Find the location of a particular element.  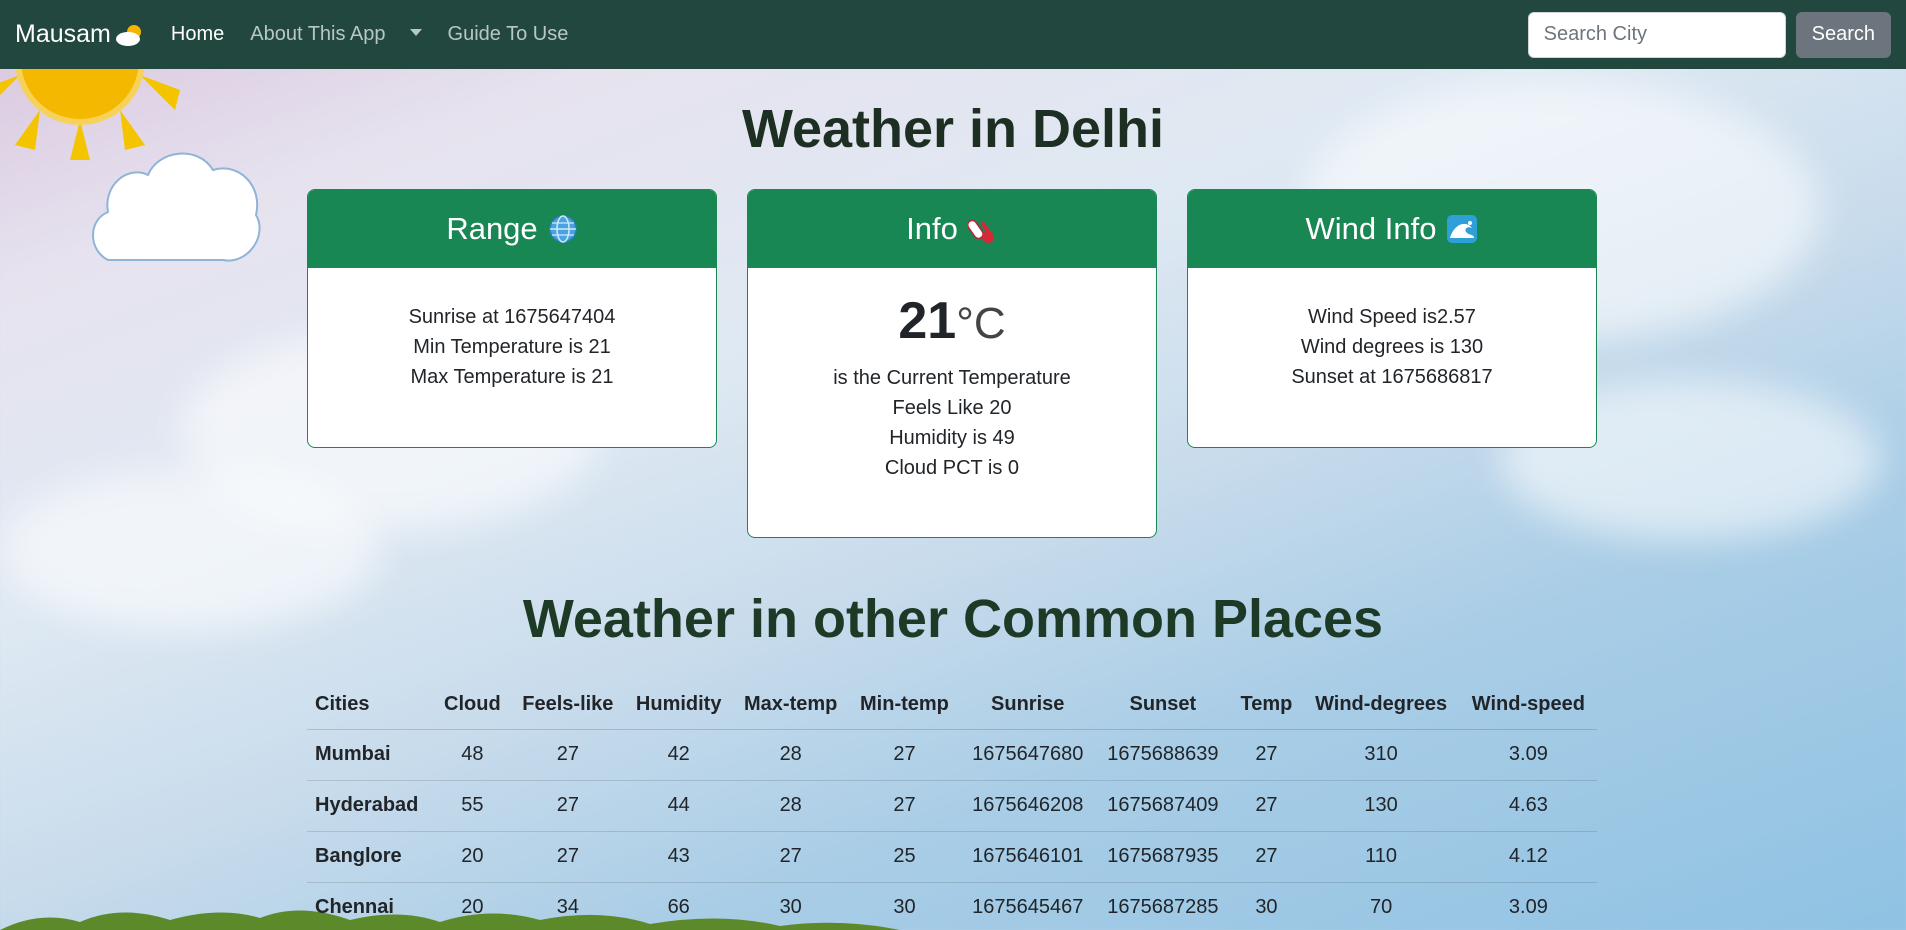

table-cell: Hyderabad is located at coordinates (370, 806).